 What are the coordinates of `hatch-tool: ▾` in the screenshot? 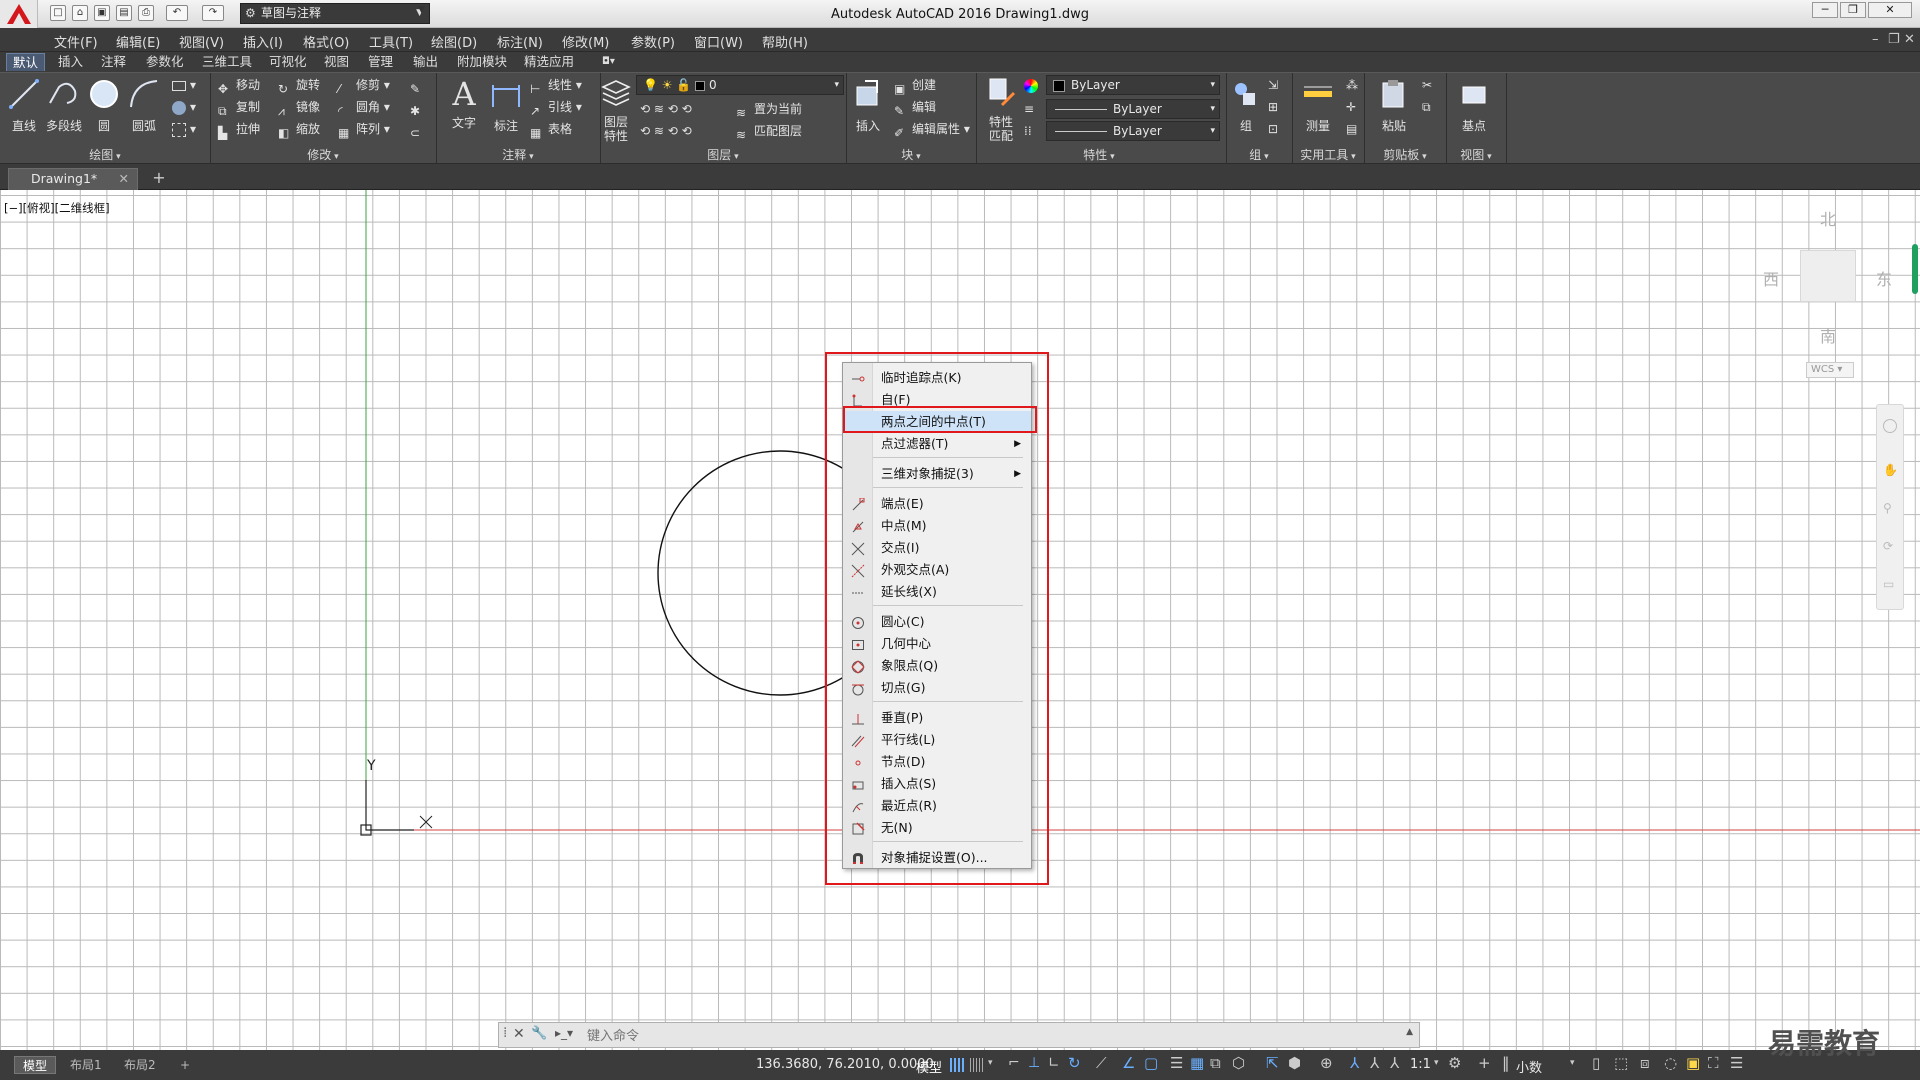 It's located at (184, 107).